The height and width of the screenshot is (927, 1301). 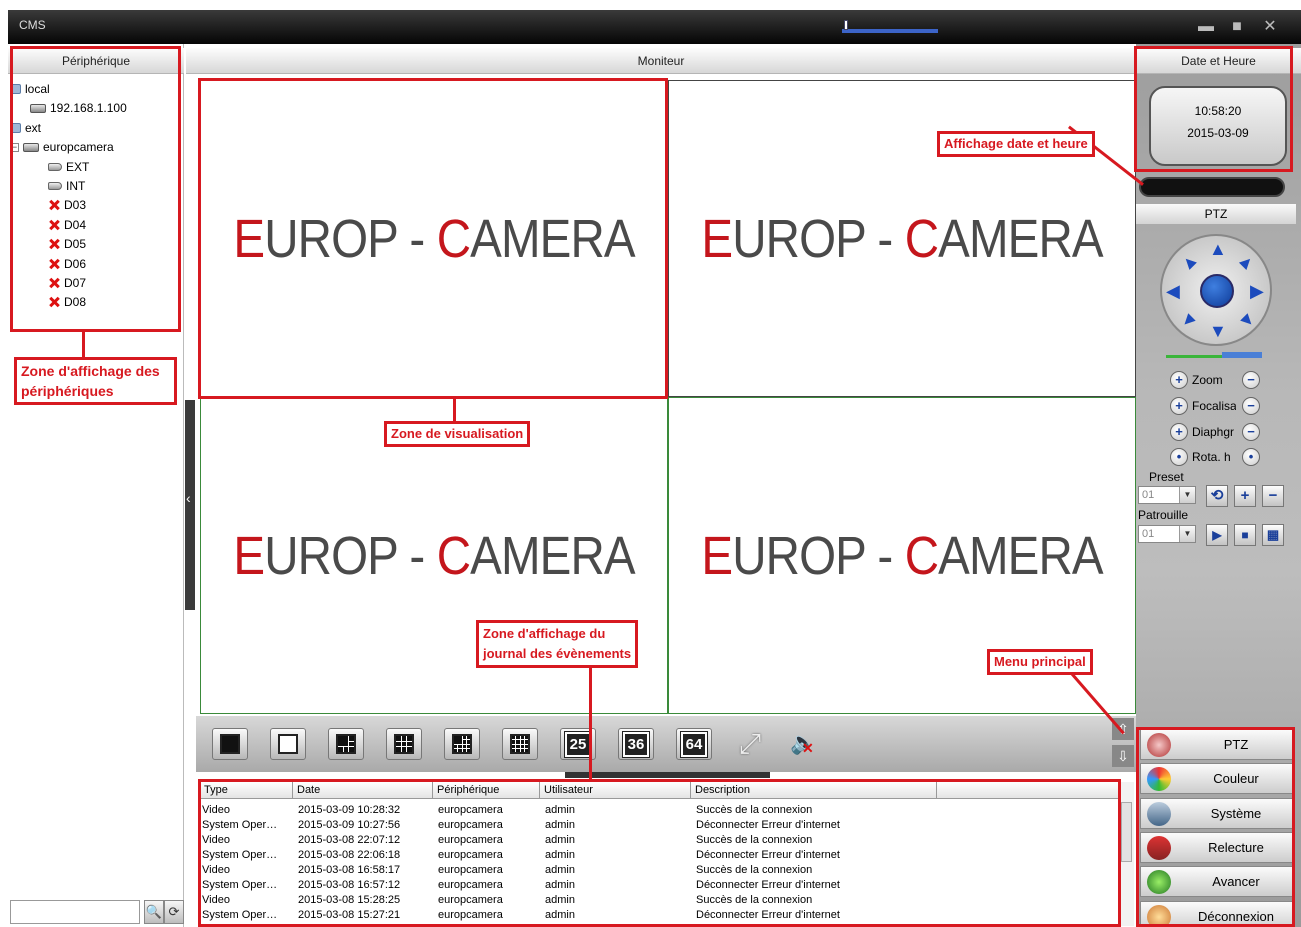 What do you see at coordinates (67, 205) in the screenshot?
I see `device-tree-item: D03` at bounding box center [67, 205].